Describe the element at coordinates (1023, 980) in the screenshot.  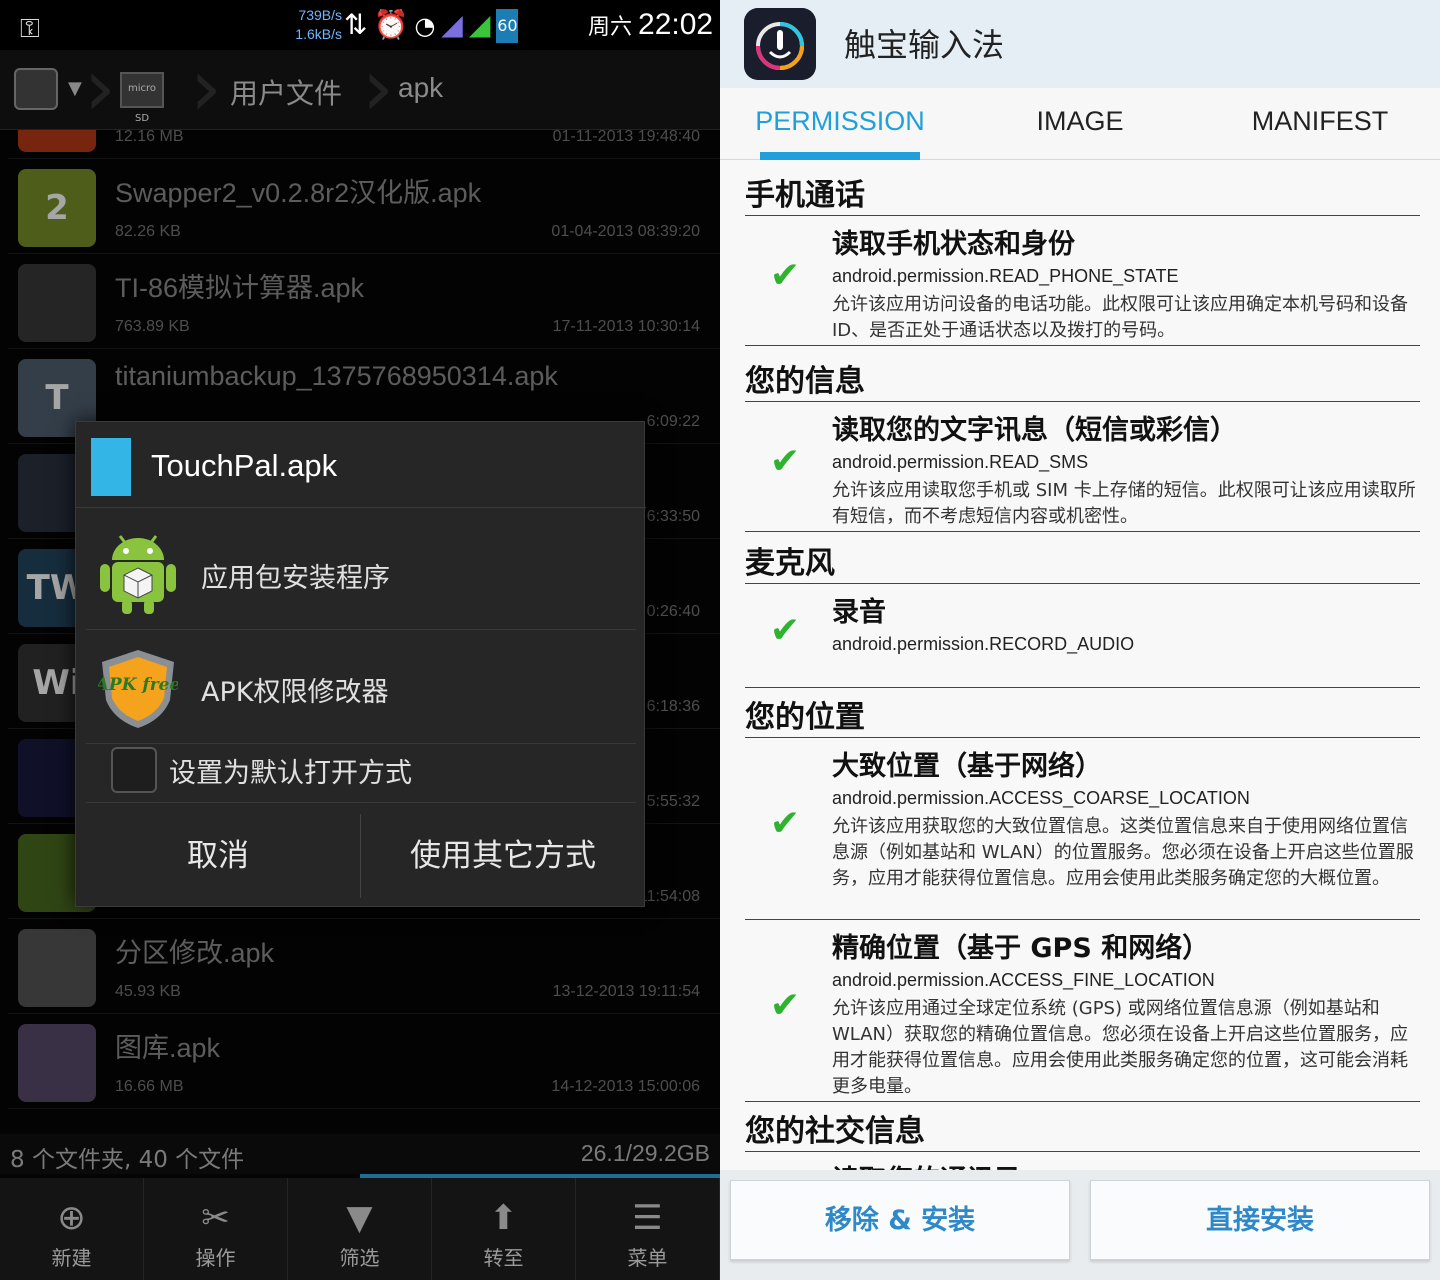
I see `permission-id: android.permission.ACCESS_FINE_LOCATION` at that location.